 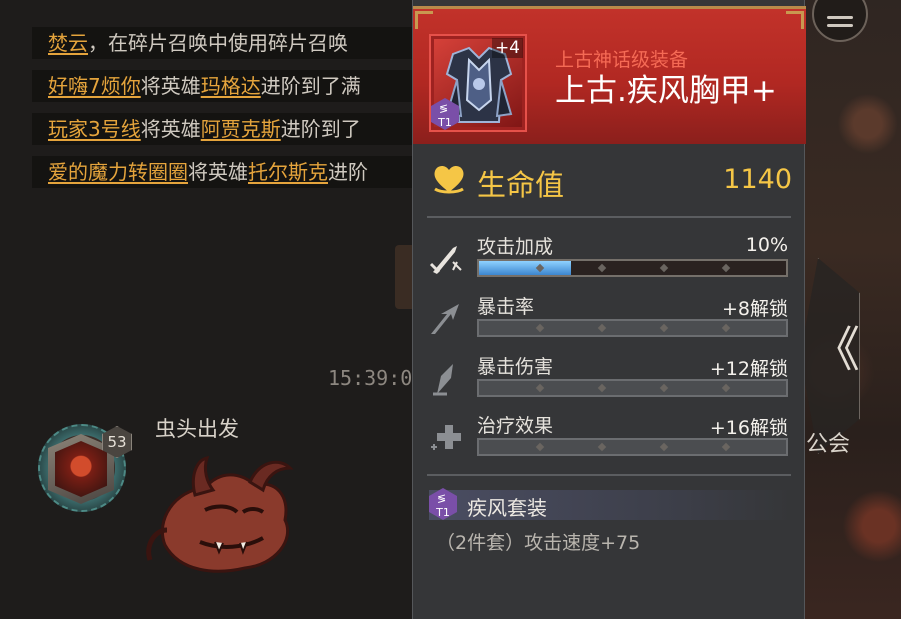 I want to click on chat-system-line: 玩家3号线将英雄阿贾克斯进阶到了, so click(x=227, y=129).